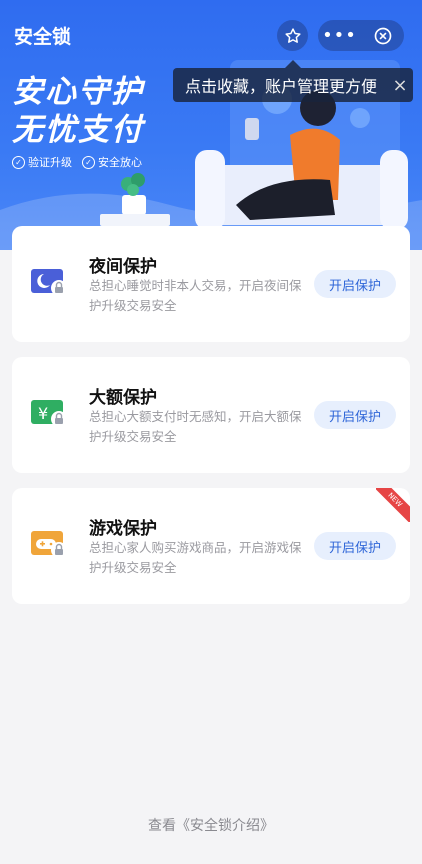  Describe the element at coordinates (225, 826) in the screenshot. I see `intro-link: 《安全锁介绍》` at that location.